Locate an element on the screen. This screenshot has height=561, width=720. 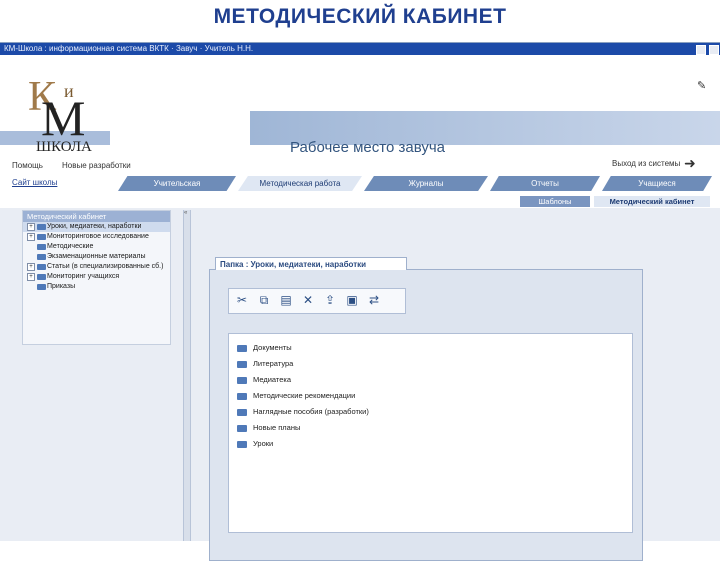
slide-title: МЕТОДИЧЕСКИЙ КАБИНЕТ is located at coordinates (360, 16).